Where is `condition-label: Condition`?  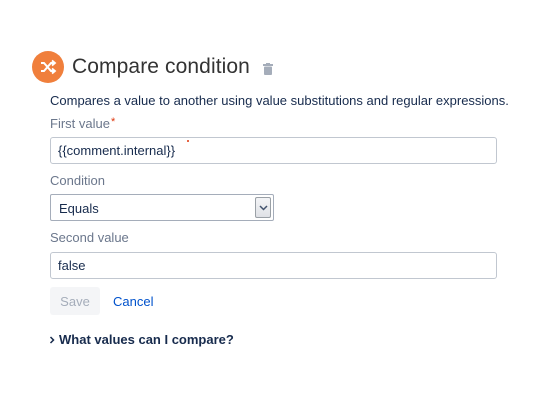 condition-label: Condition is located at coordinates (77, 180).